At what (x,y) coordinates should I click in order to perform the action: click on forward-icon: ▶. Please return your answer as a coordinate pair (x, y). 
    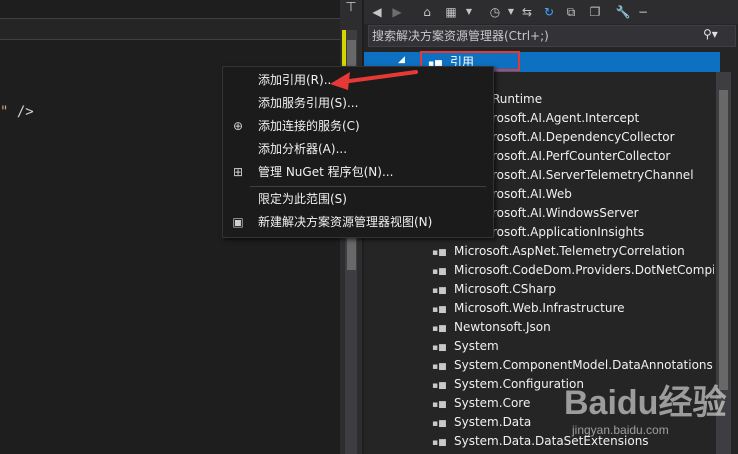
    Looking at the image, I should click on (397, 12).